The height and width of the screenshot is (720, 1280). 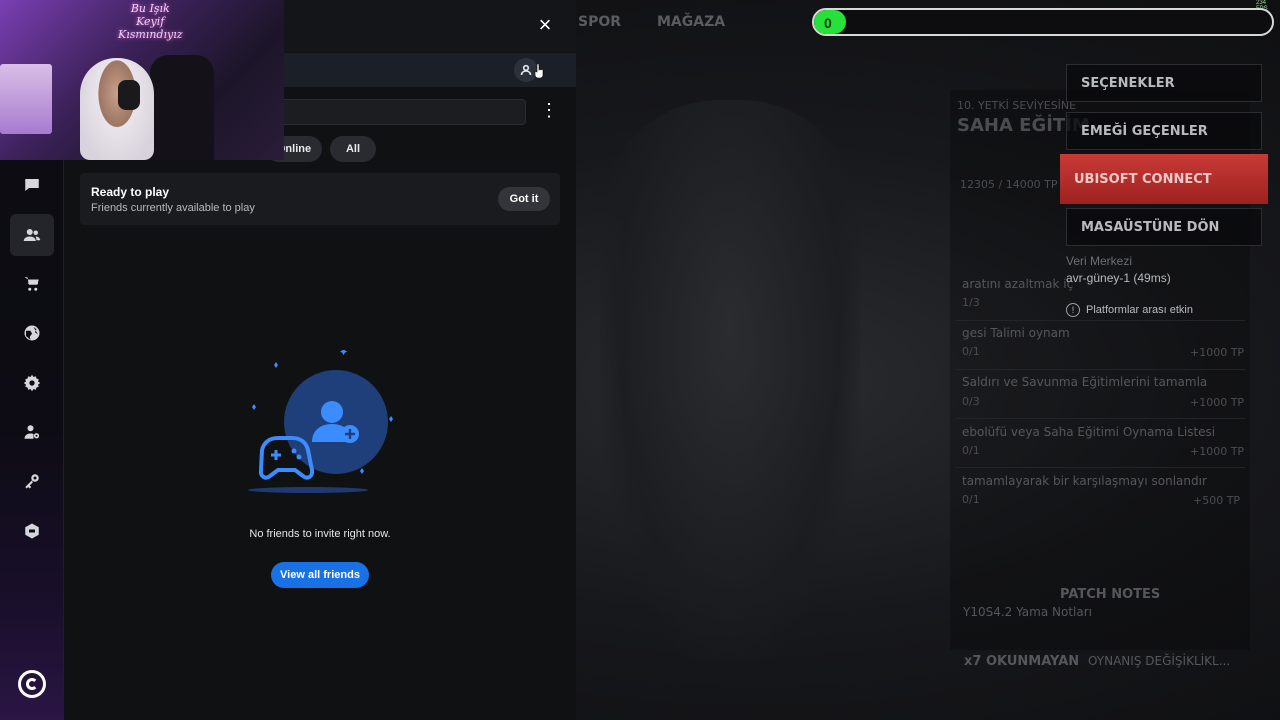 I want to click on credits-button: EMEĞİ GEÇENLER, so click(x=1164, y=131).